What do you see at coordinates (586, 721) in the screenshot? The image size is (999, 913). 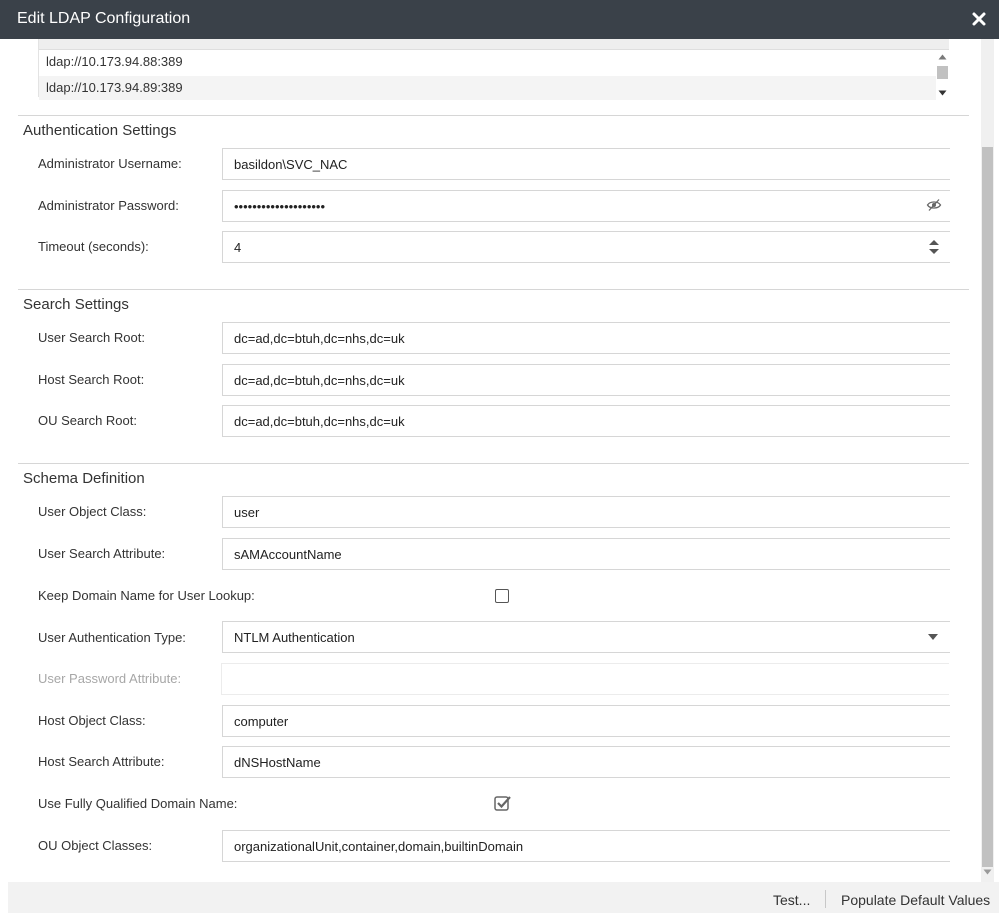 I see `host-object-class-input` at bounding box center [586, 721].